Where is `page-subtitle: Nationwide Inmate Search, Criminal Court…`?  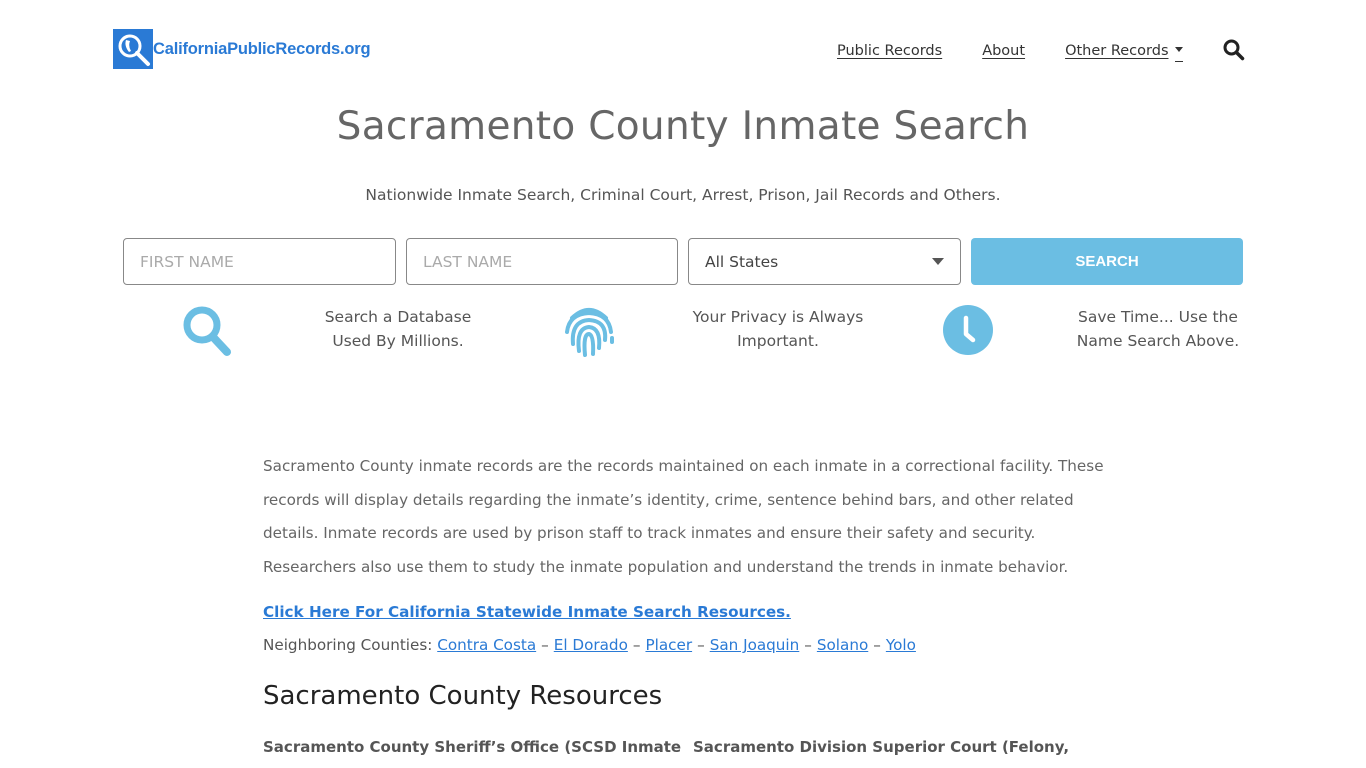
page-subtitle: Nationwide Inmate Search, Criminal Court… is located at coordinates (683, 195).